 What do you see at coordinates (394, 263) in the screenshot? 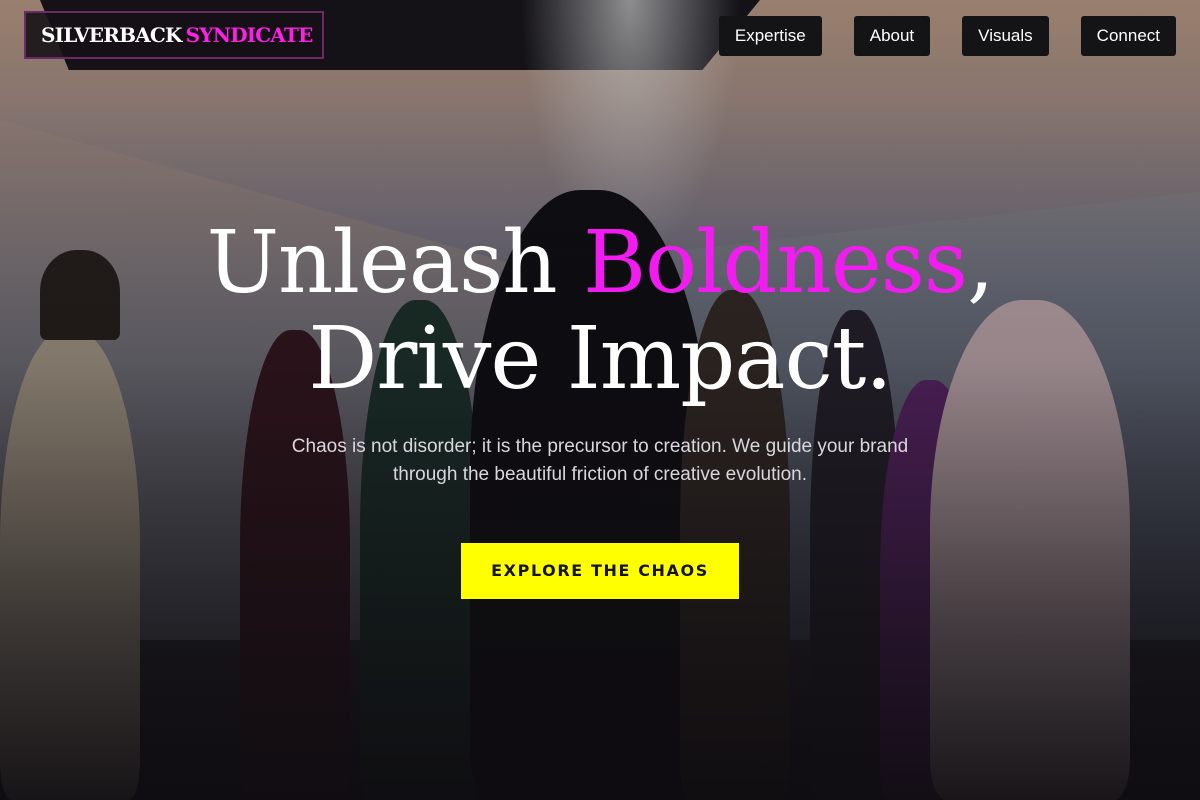
I see `headline-text: Unleash` at bounding box center [394, 263].